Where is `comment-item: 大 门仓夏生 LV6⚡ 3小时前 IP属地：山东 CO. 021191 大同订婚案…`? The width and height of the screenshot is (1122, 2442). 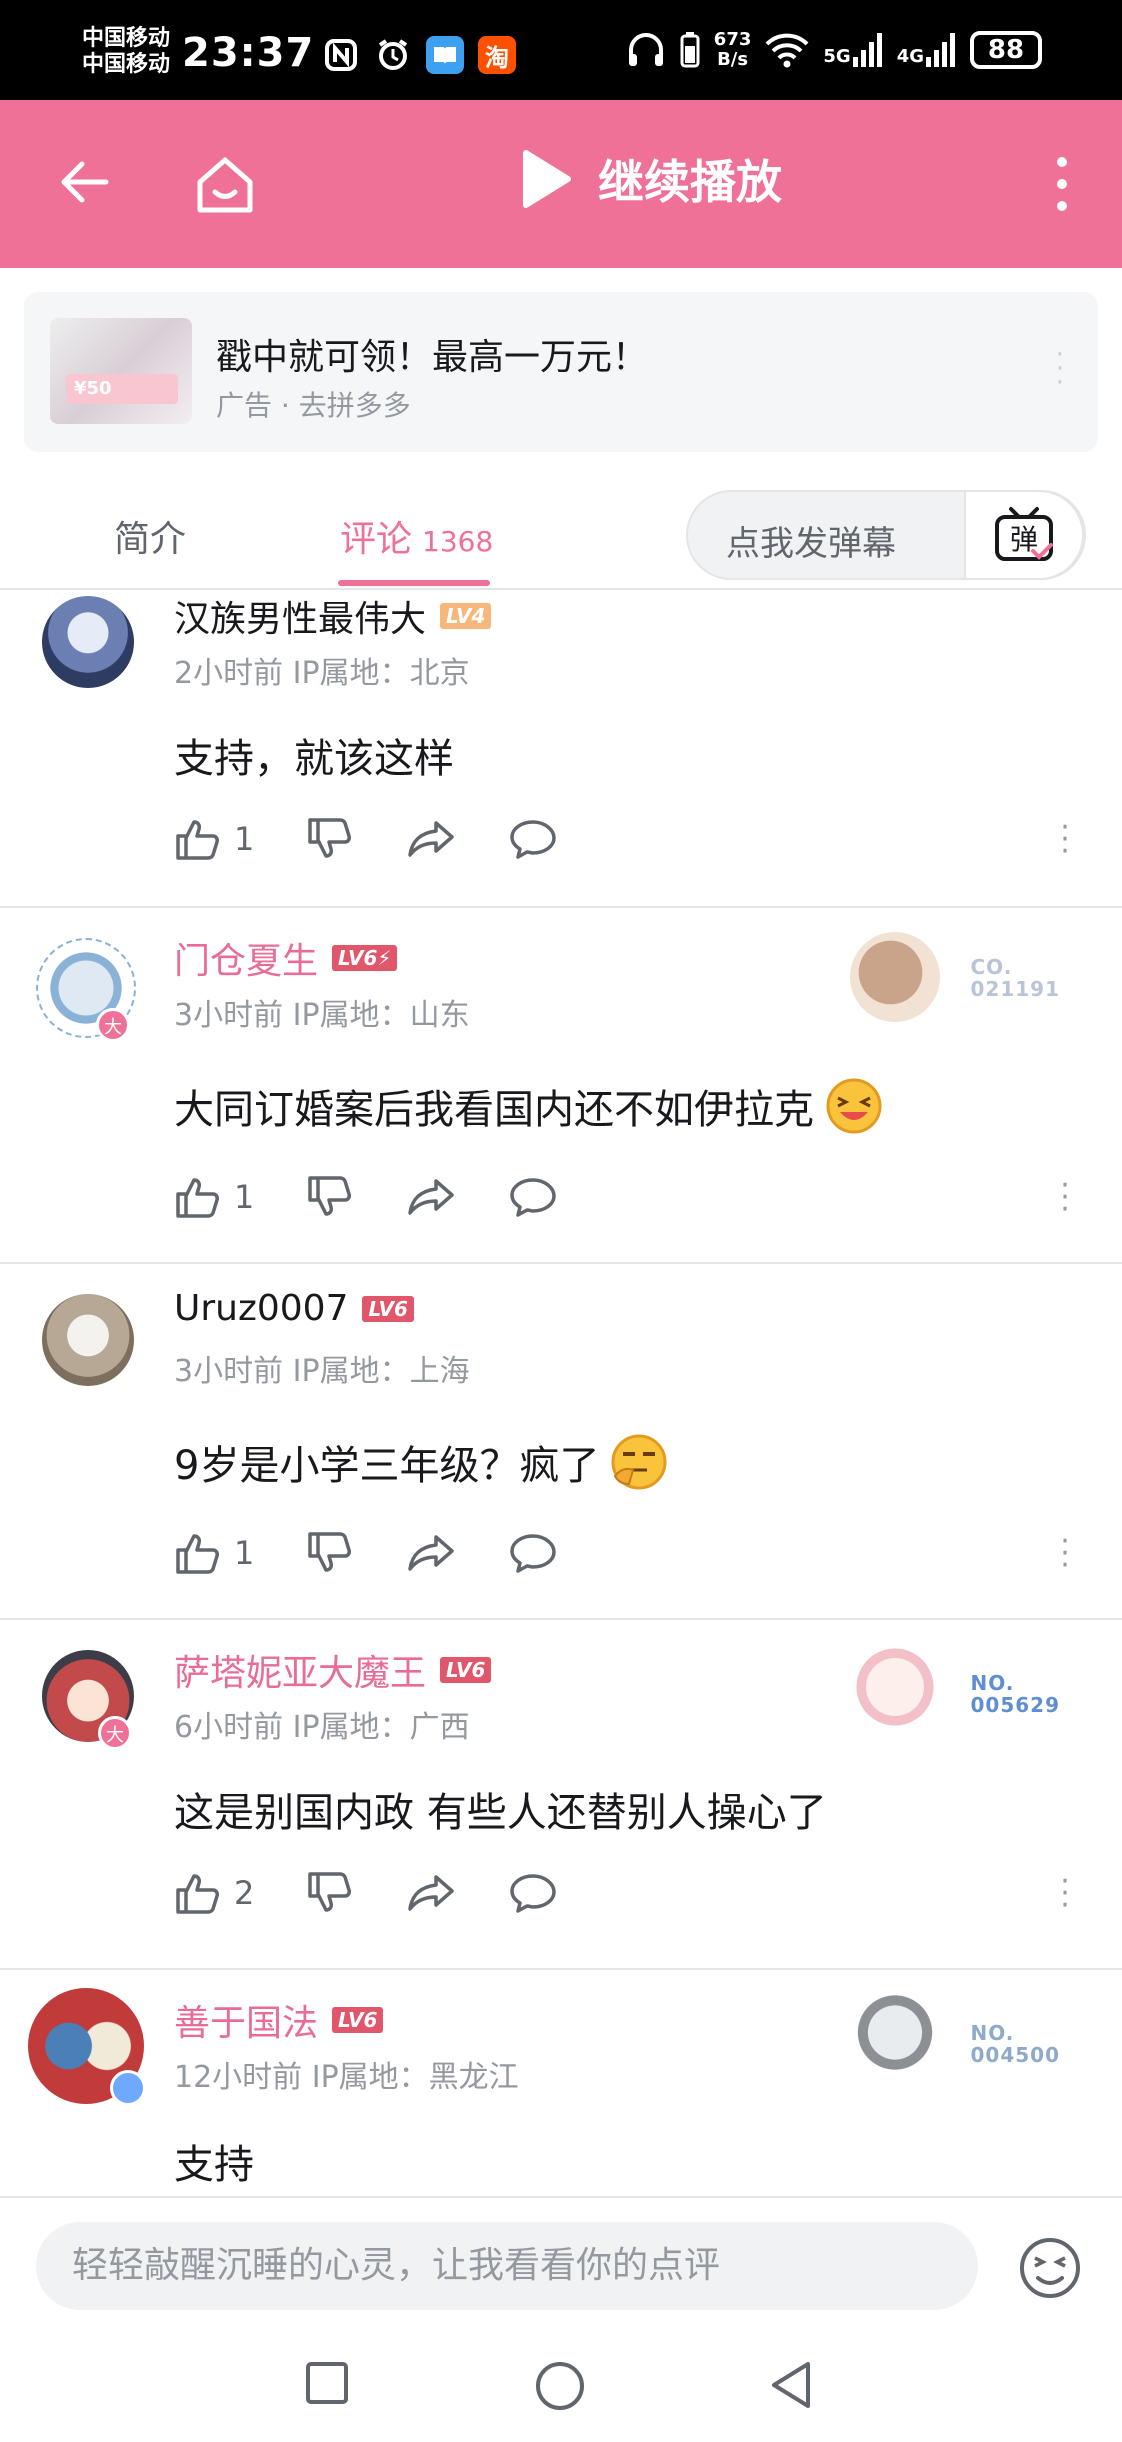 comment-item: 大 门仓夏生 LV6⚡ 3小时前 IP属地：山东 CO. 021191 大同订婚案… is located at coordinates (561, 1086).